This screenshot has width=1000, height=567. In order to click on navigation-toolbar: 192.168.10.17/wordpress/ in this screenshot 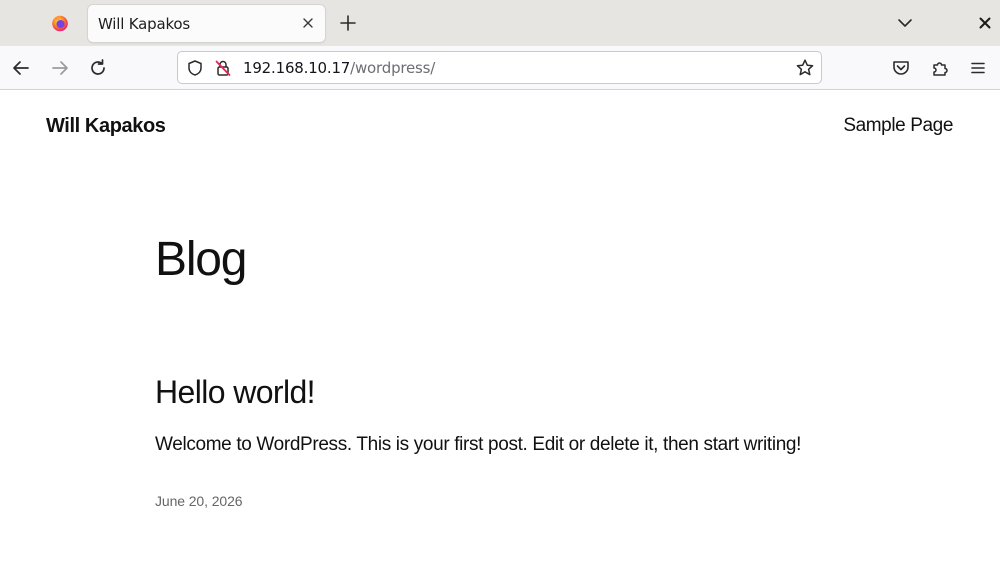, I will do `click(500, 68)`.